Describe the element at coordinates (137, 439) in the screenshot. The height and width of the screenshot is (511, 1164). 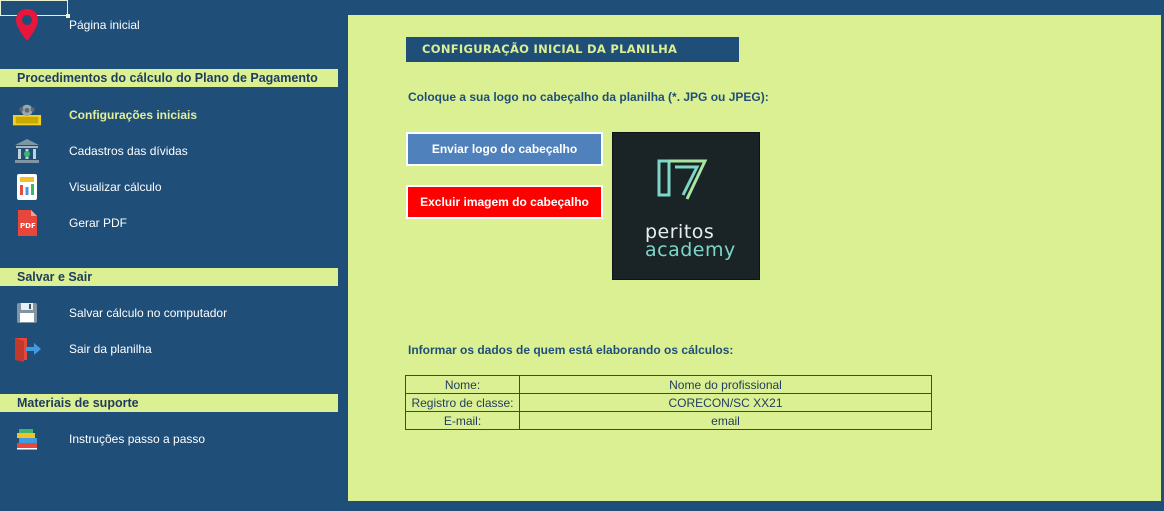
I see `nav-instrucoes-label: Instruções passo a passo` at that location.